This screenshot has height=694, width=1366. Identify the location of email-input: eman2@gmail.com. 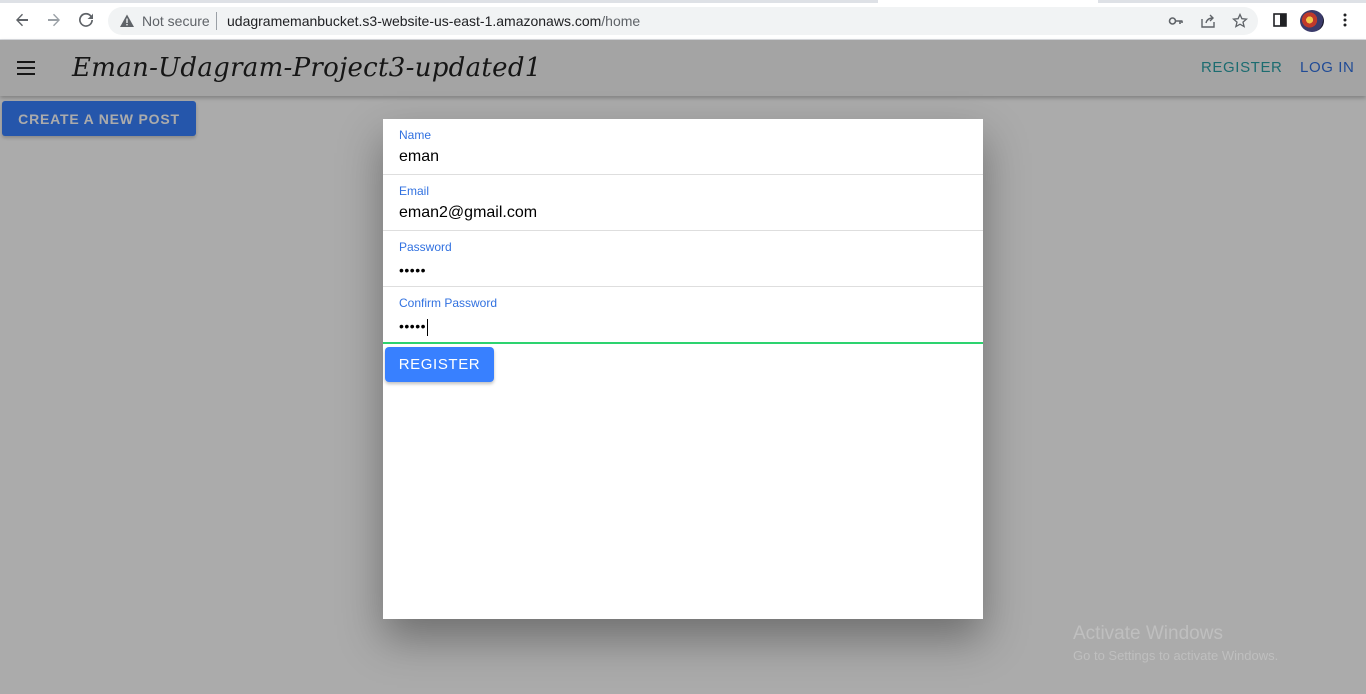
(468, 213).